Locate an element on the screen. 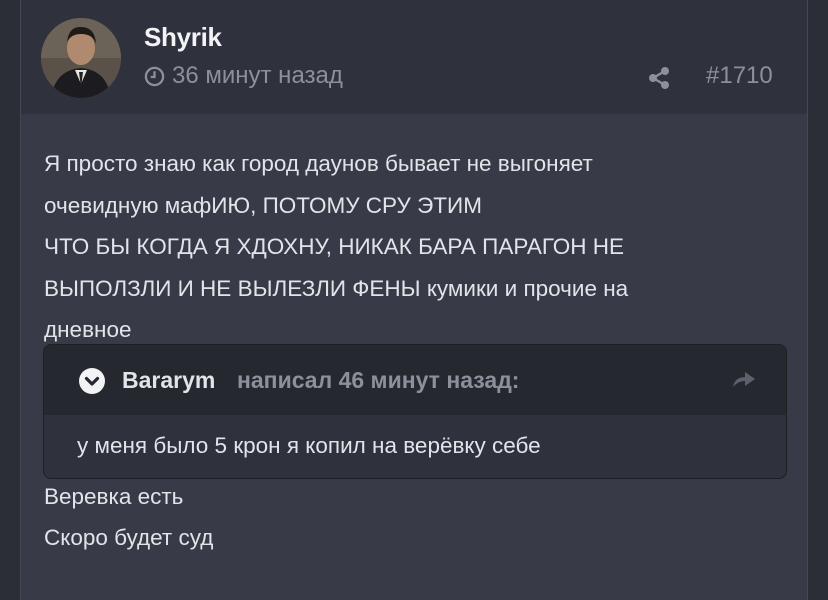  chevron-down-circle-icon is located at coordinates (92, 381).